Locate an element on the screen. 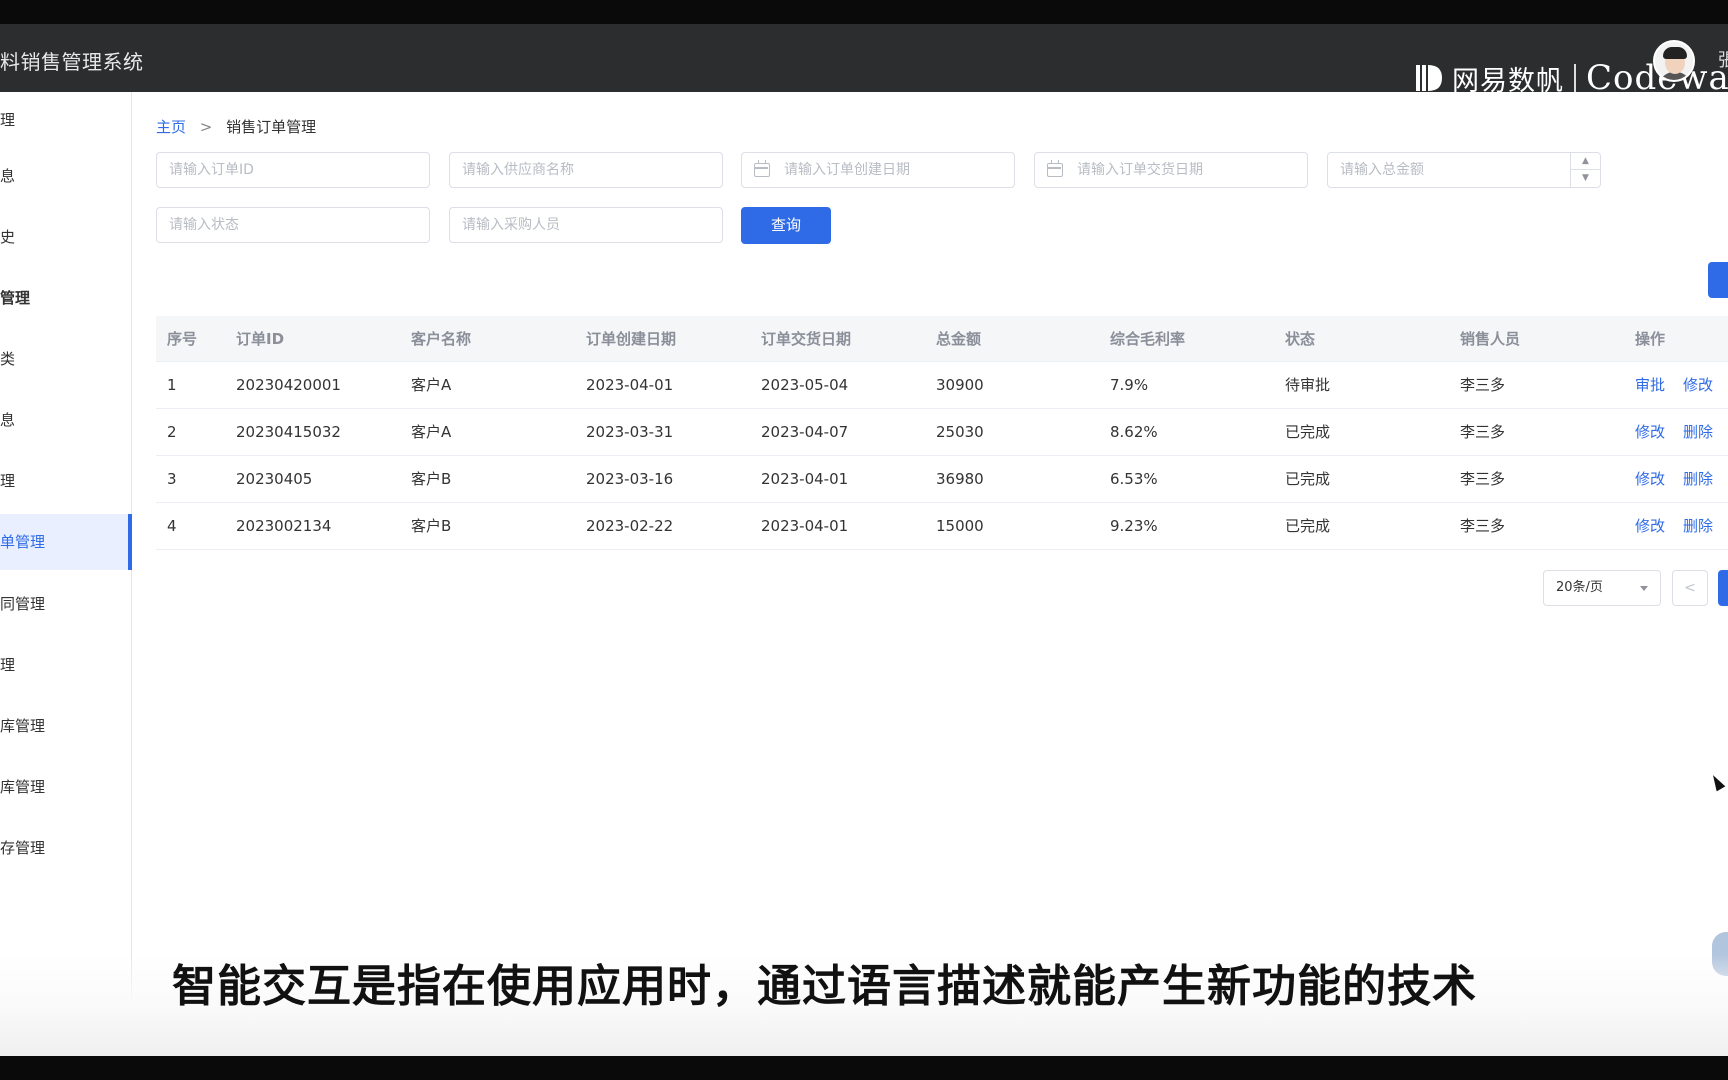 The width and height of the screenshot is (1728, 1080). col-header-status: 状态 is located at coordinates (1300, 339).